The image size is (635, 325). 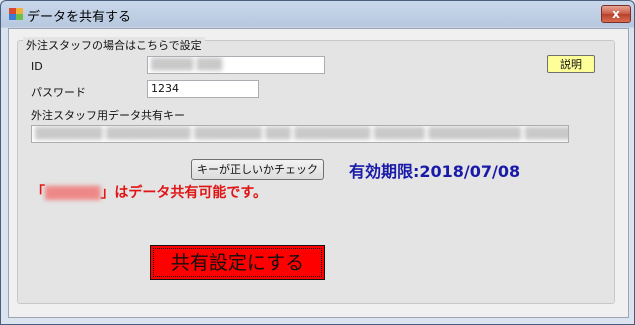 I want to click on password-field: 1234, so click(x=203, y=89).